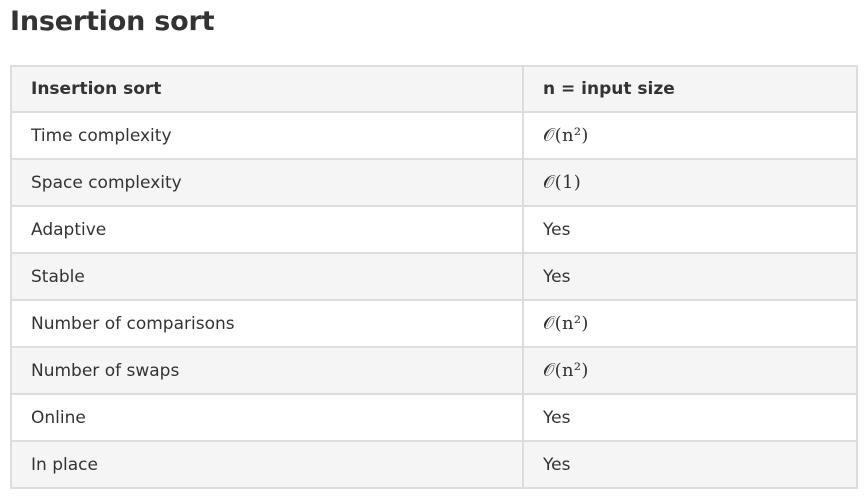 Image resolution: width=868 pixels, height=503 pixels. I want to click on table-row: Time complexity 𝒪(n²), so click(434, 135).